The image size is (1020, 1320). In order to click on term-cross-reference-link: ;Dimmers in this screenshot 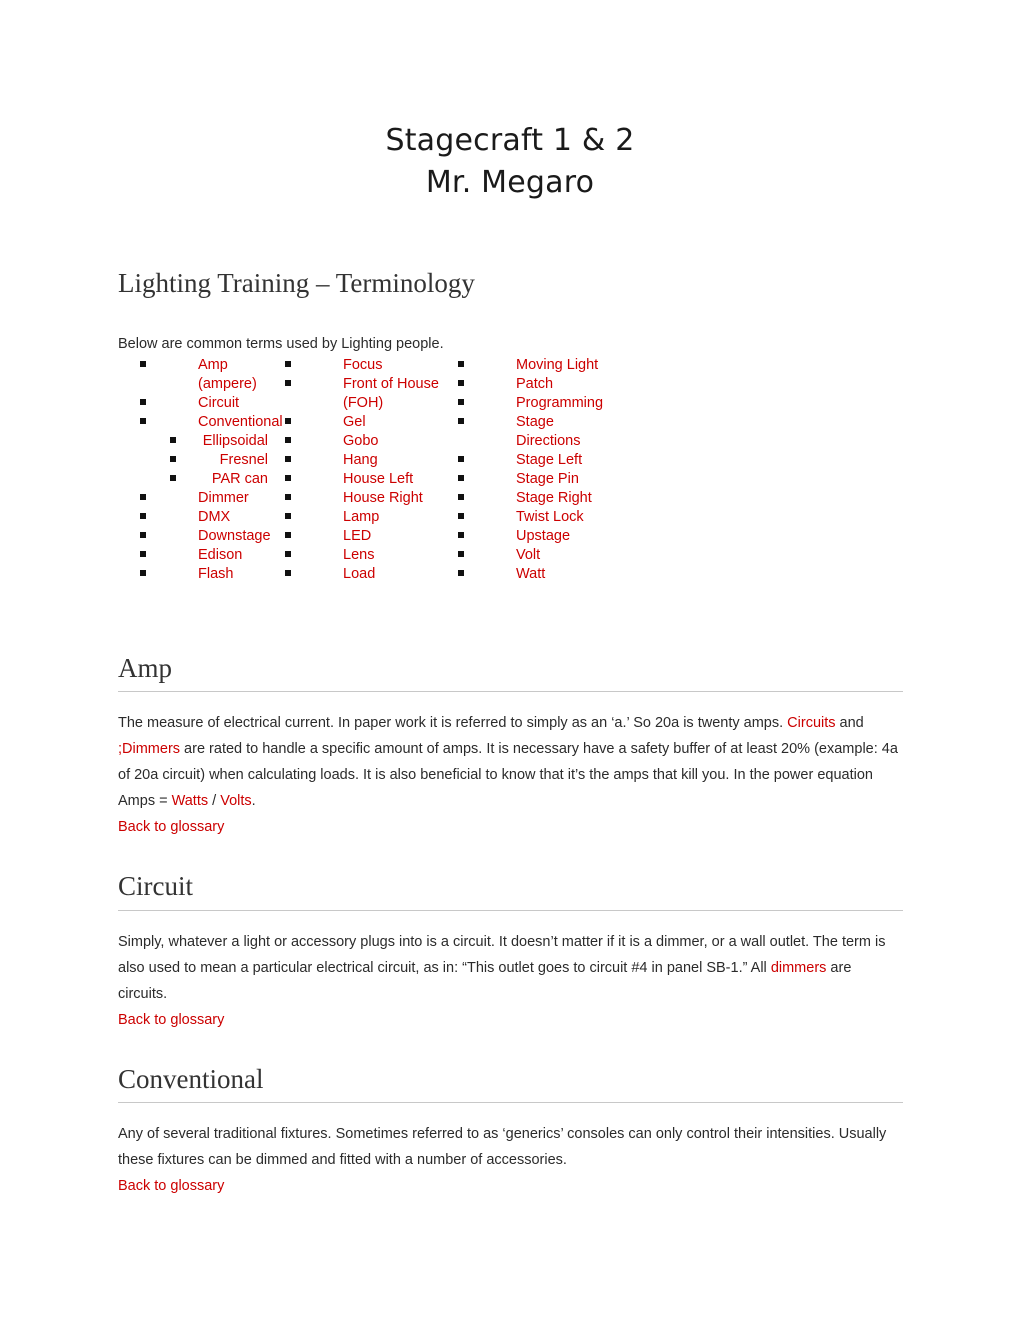, I will do `click(149, 749)`.